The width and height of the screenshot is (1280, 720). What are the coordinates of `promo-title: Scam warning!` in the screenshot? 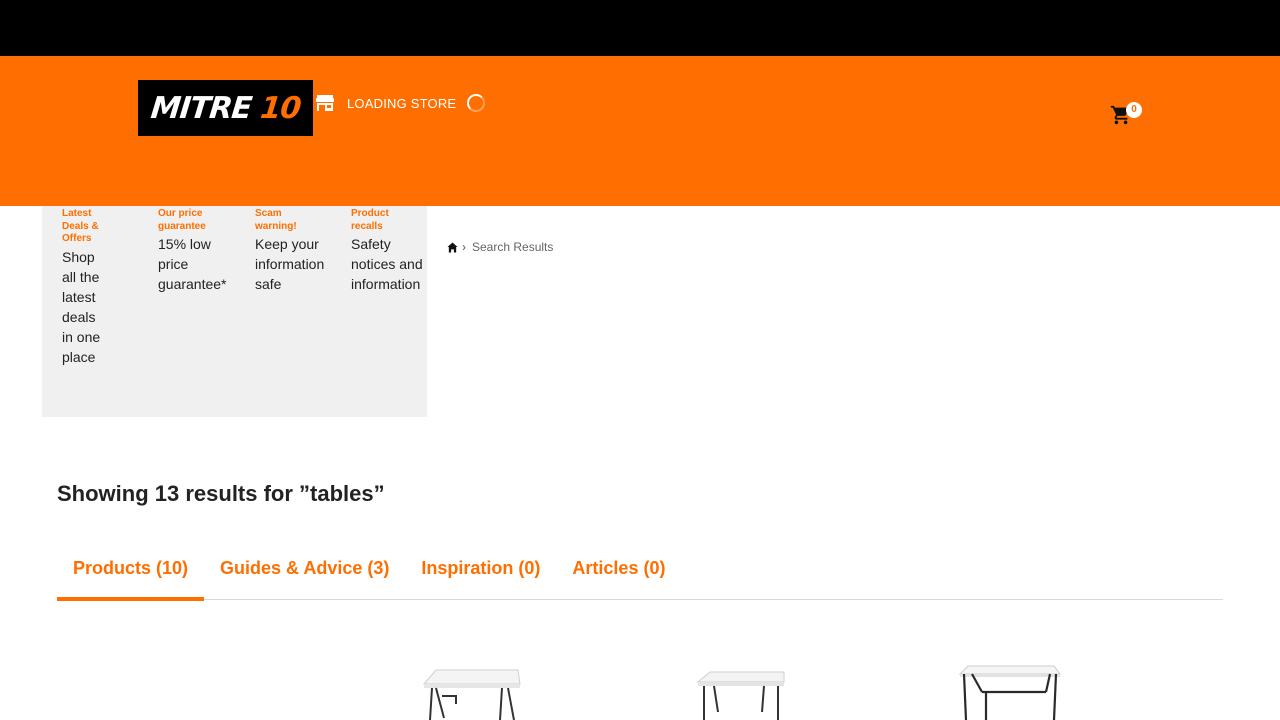 It's located at (276, 220).